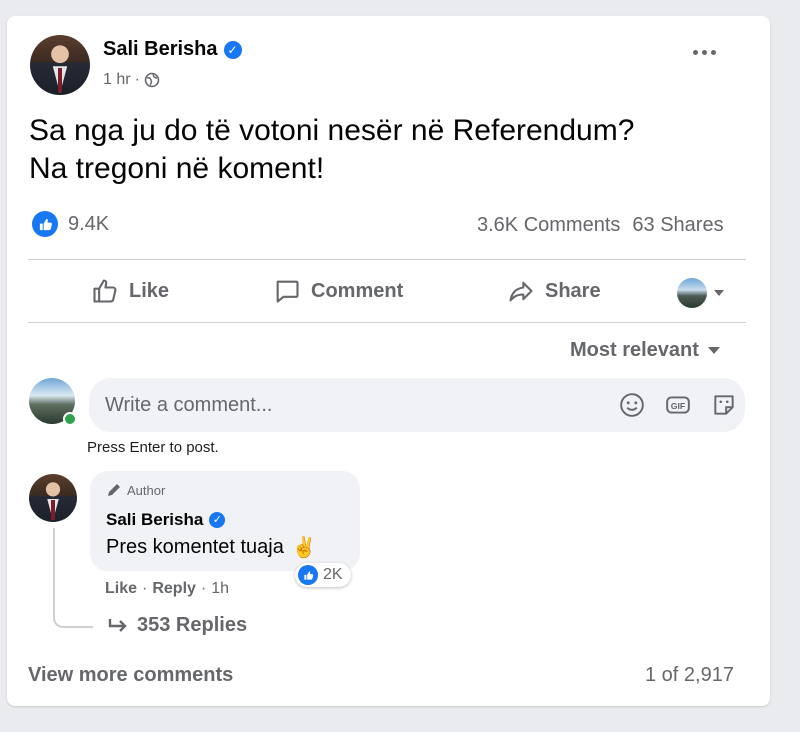  I want to click on like-button-label: Like, so click(149, 290).